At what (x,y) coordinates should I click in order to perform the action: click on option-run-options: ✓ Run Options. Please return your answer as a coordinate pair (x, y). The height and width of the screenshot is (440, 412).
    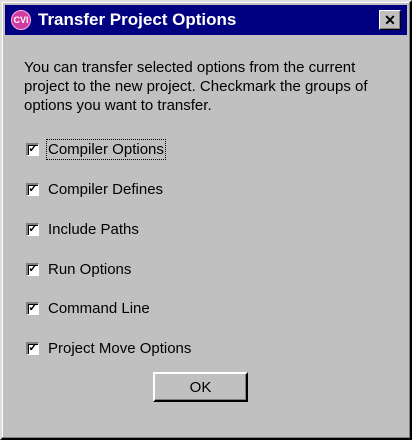
    Looking at the image, I should click on (78, 269).